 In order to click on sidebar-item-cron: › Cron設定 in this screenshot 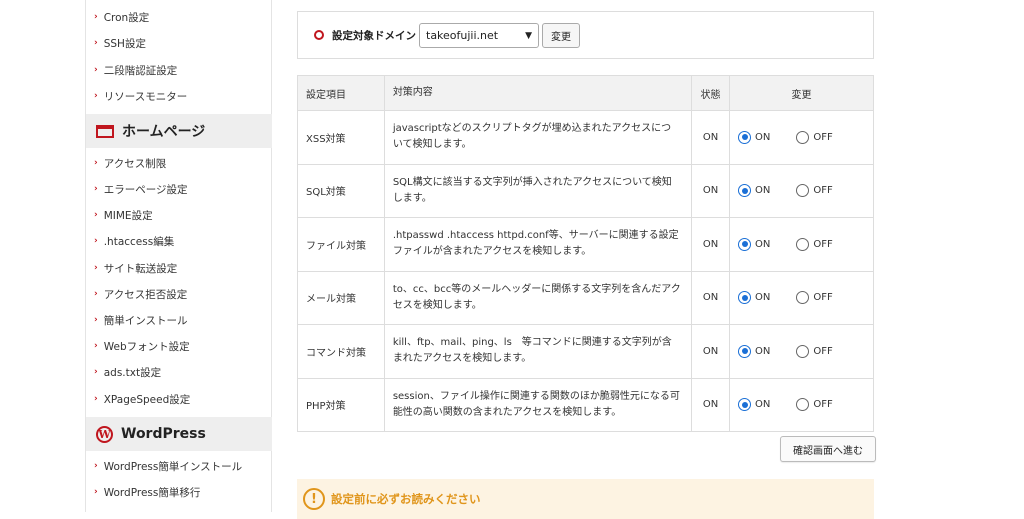, I will do `click(121, 17)`.